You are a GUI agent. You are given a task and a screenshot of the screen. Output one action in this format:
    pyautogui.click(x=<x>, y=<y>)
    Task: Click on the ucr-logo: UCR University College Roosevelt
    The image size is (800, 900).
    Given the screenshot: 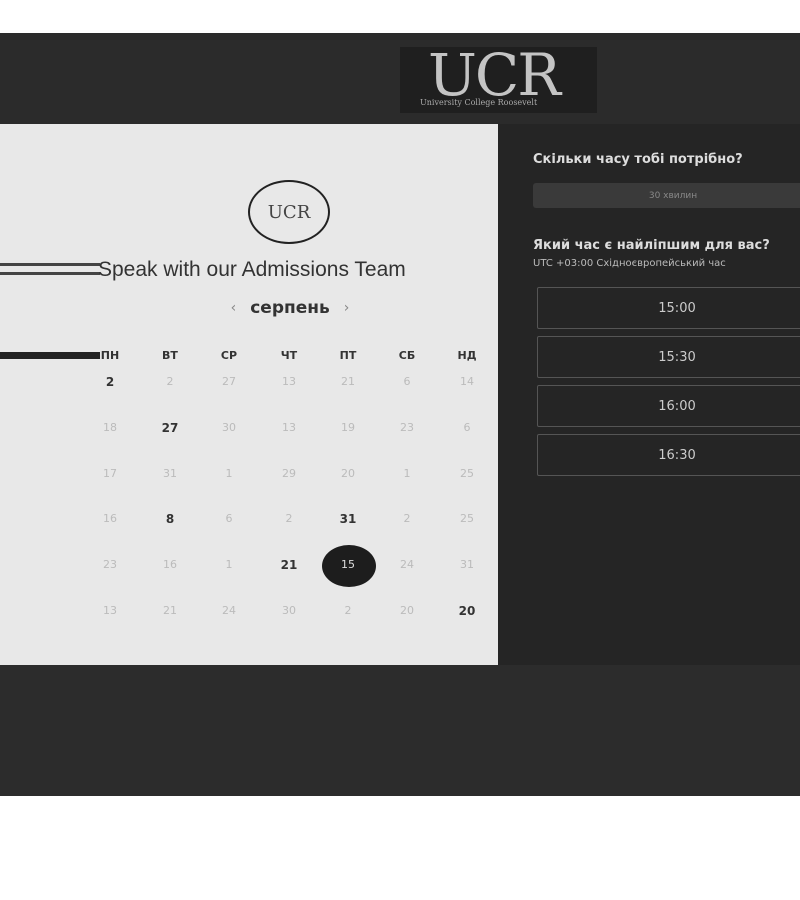 What is the action you would take?
    pyautogui.click(x=498, y=77)
    